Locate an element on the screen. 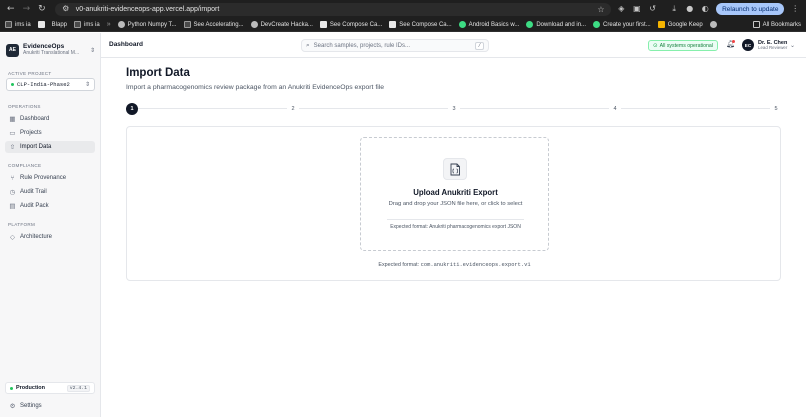 This screenshot has height=417, width=806. project-status-dot is located at coordinates (12, 84).